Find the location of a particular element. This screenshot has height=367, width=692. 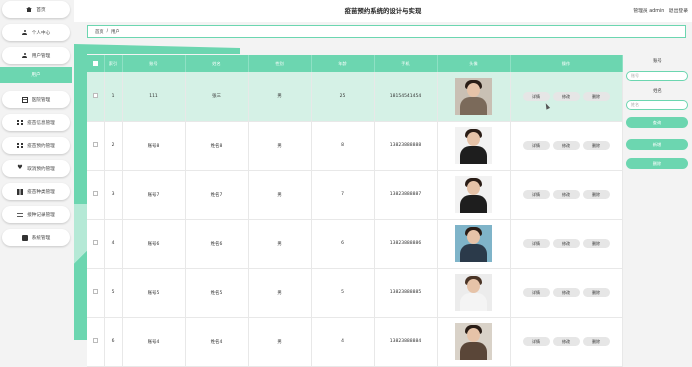

table-row: 6 账号4 姓名4 男 4 13823888884 详情 修改 删除 is located at coordinates (355, 342).